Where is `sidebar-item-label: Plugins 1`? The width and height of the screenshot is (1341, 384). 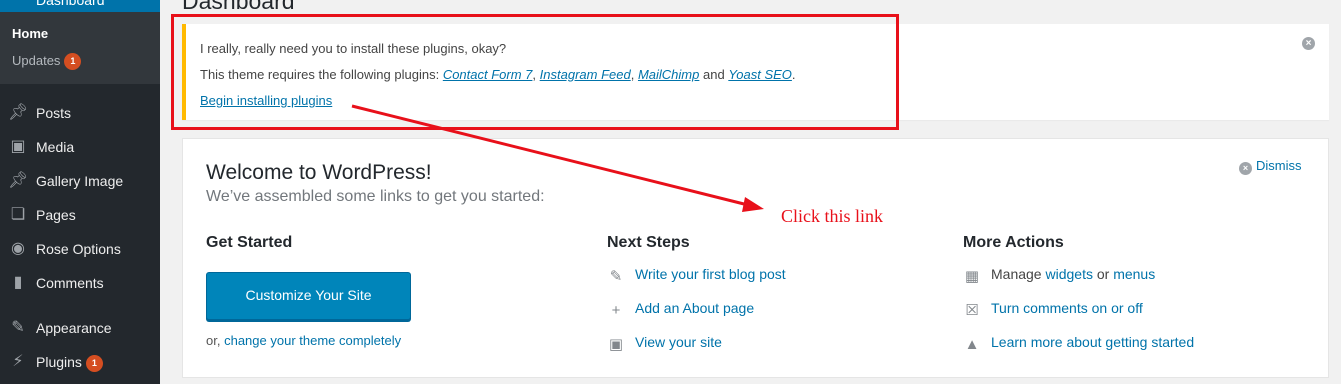
sidebar-item-label: Plugins 1 is located at coordinates (69, 363).